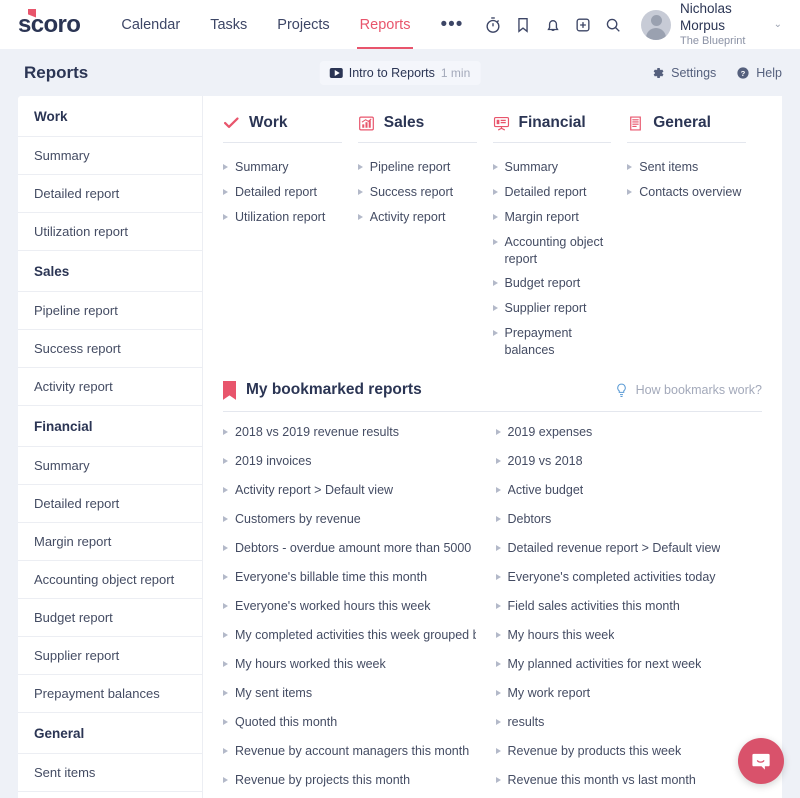 This screenshot has width=800, height=798. Describe the element at coordinates (391, 72) in the screenshot. I see `intro-label: Intro to Reports` at that location.